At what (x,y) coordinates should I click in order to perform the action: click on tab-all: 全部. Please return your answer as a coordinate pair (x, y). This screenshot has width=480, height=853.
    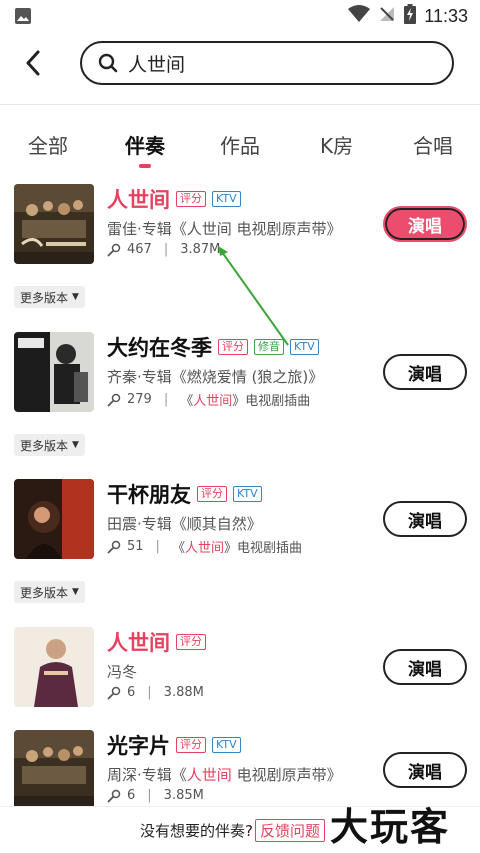
    Looking at the image, I should click on (48, 144).